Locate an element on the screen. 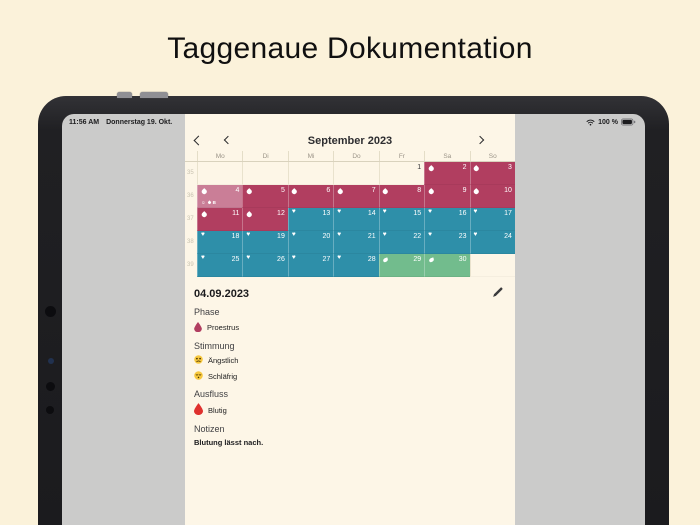 This screenshot has width=700, height=525. weekday-header-row: Mo Di Mi Do Fr Sa So is located at coordinates (350, 156).